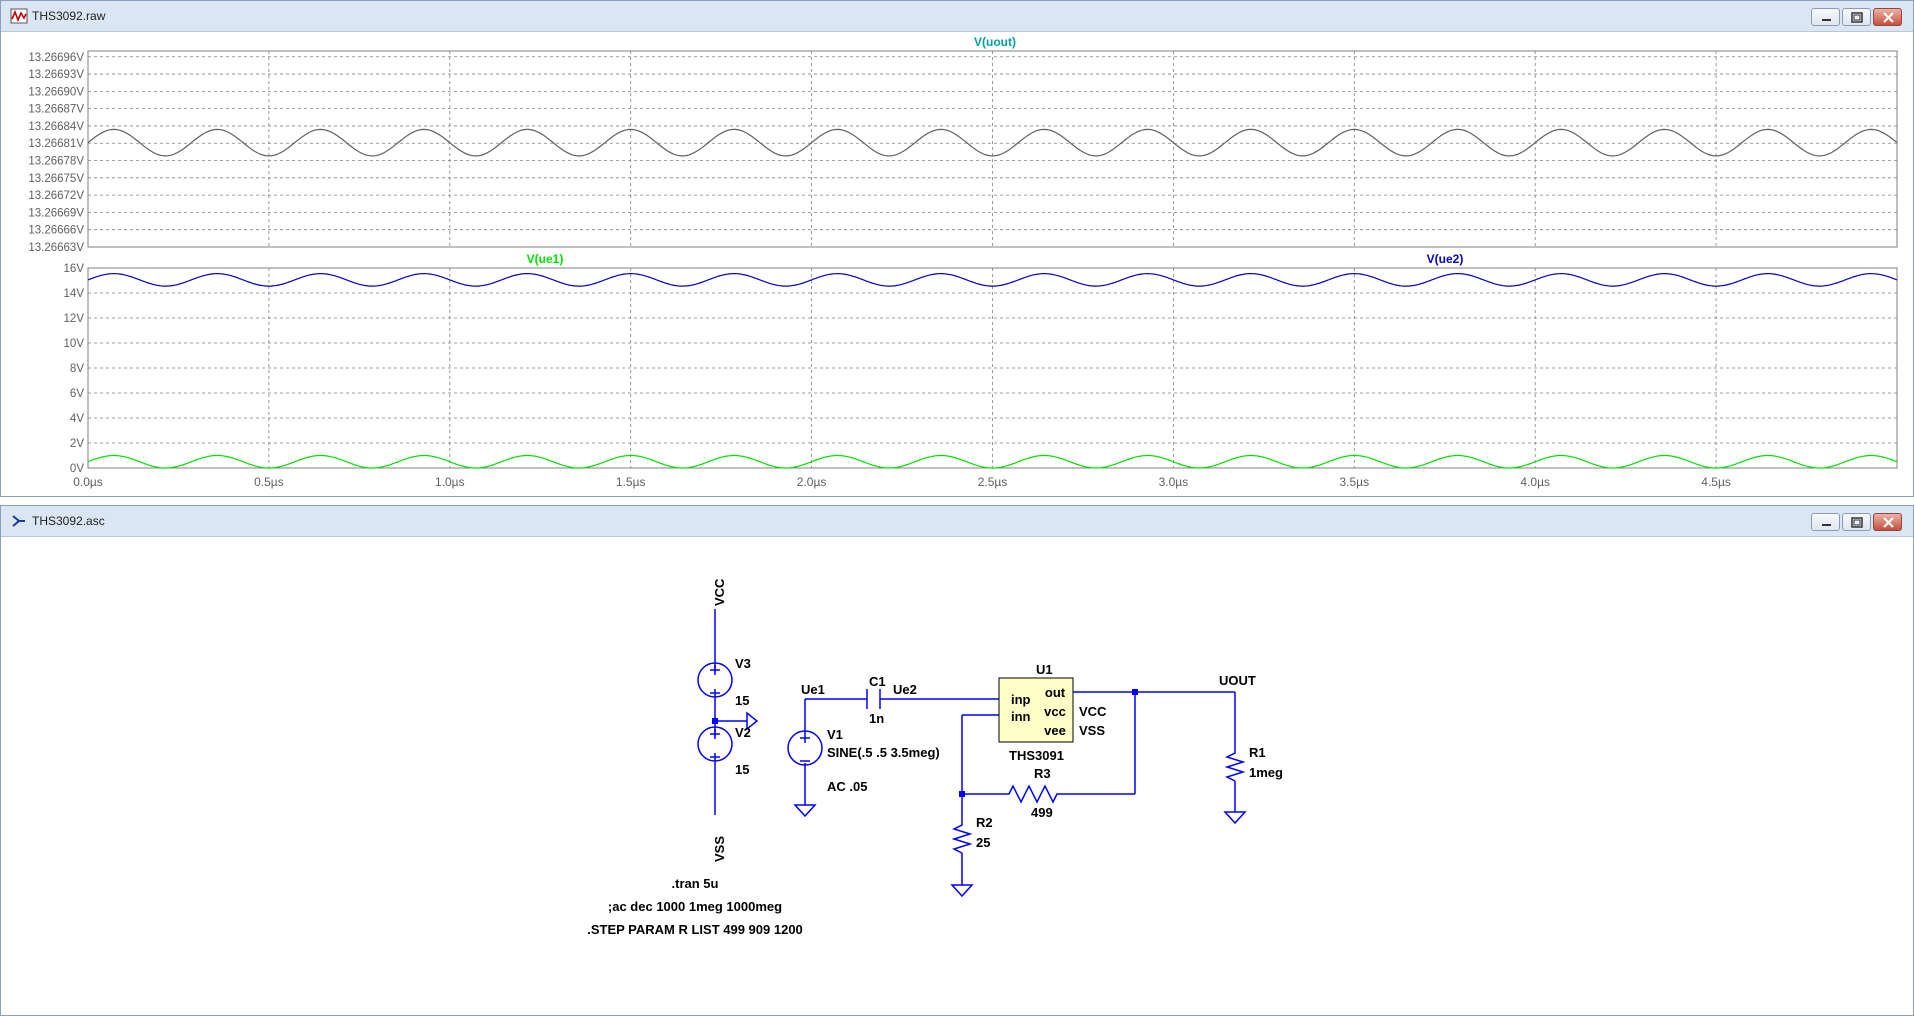  What do you see at coordinates (74, 294) in the screenshot?
I see `y-tick-label: 14V` at bounding box center [74, 294].